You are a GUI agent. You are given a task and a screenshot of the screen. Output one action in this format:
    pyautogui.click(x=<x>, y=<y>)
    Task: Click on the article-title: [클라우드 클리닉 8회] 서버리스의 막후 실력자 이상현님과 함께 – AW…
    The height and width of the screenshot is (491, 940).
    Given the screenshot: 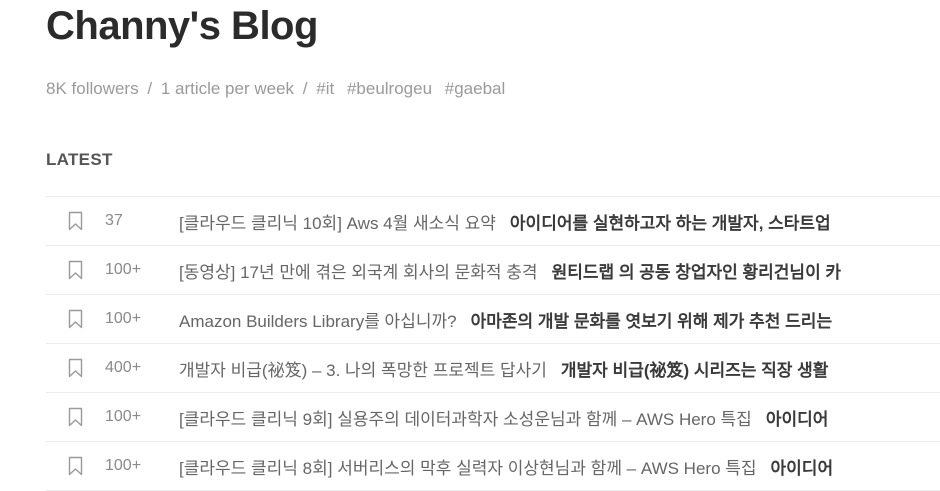 What is the action you would take?
    pyautogui.click(x=468, y=466)
    